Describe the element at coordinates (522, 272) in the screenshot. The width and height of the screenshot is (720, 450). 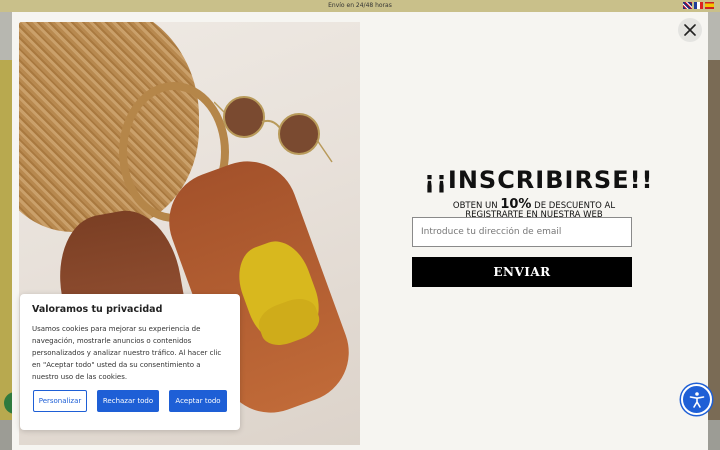
I see `submit-button: ENVIAR` at that location.